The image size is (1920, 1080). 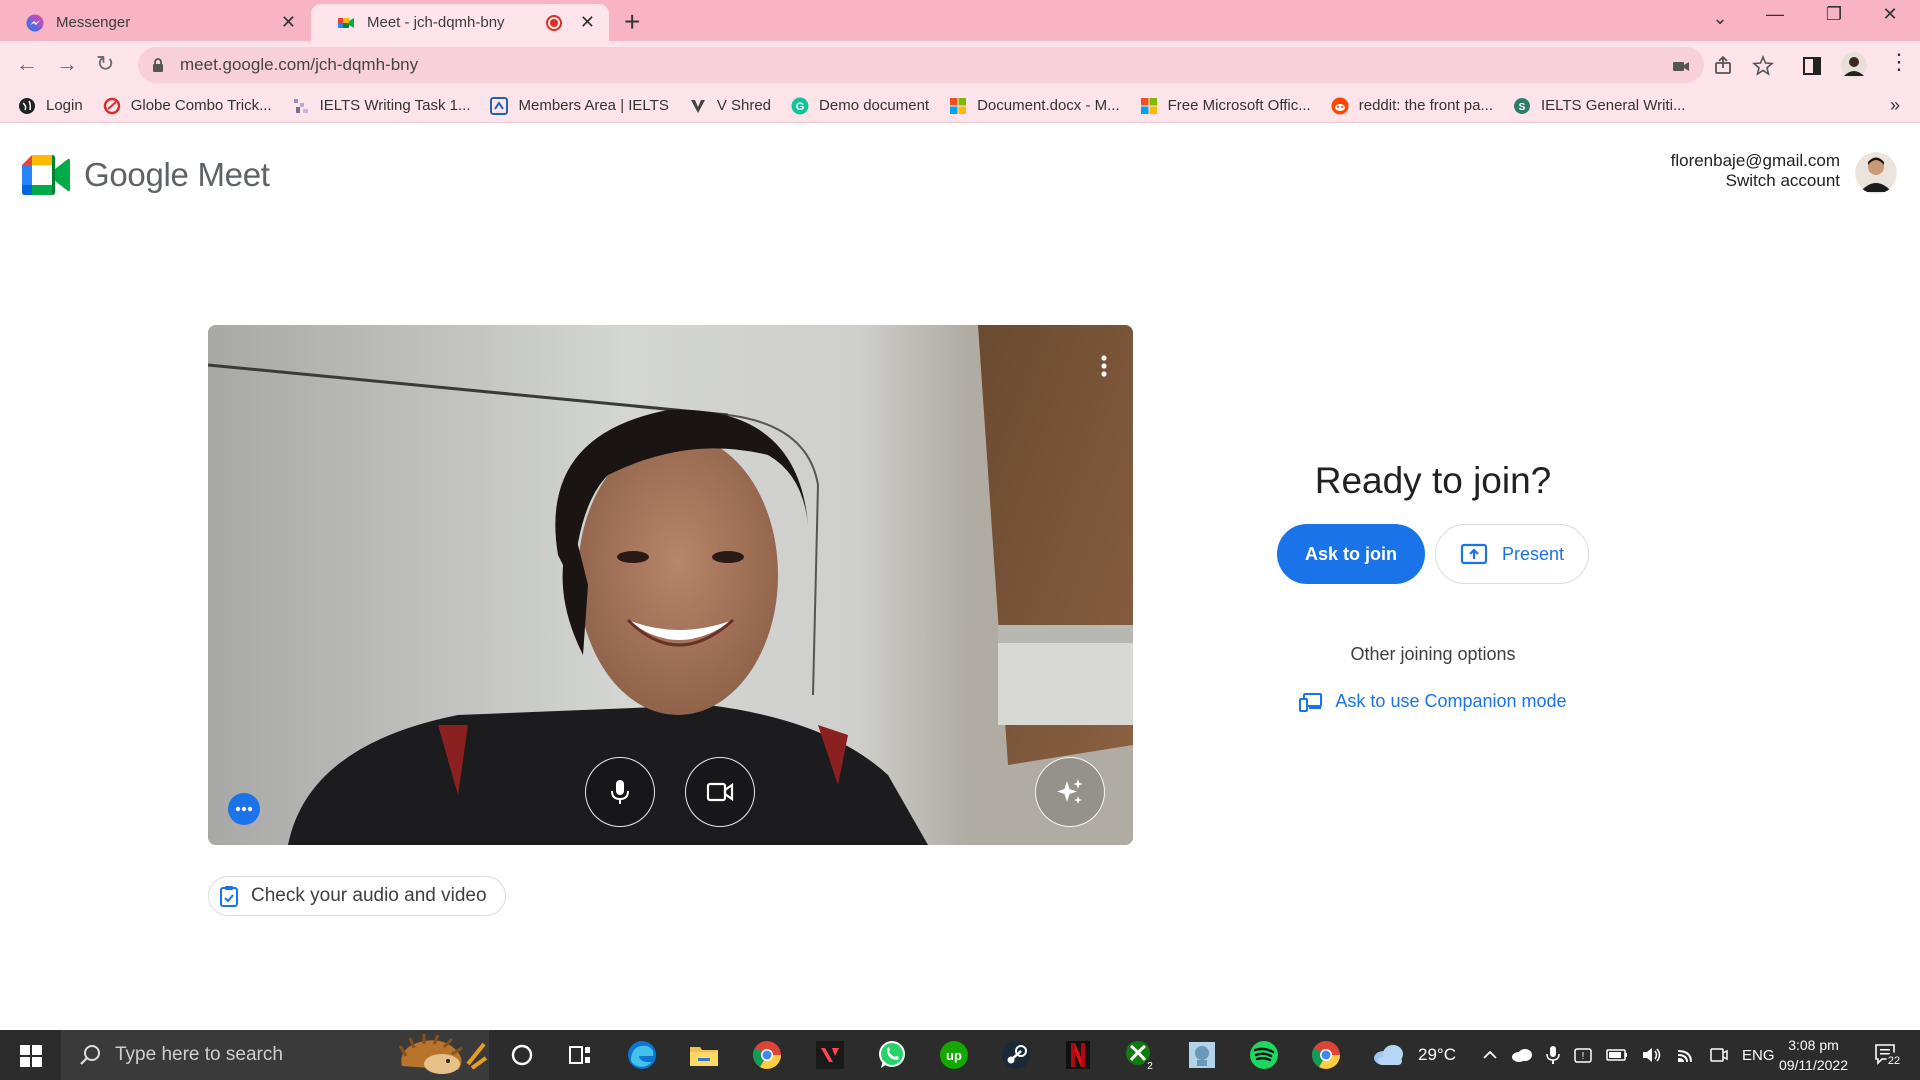 What do you see at coordinates (1813, 1055) in the screenshot?
I see `clock: 3:08 pm 09/11/2022` at bounding box center [1813, 1055].